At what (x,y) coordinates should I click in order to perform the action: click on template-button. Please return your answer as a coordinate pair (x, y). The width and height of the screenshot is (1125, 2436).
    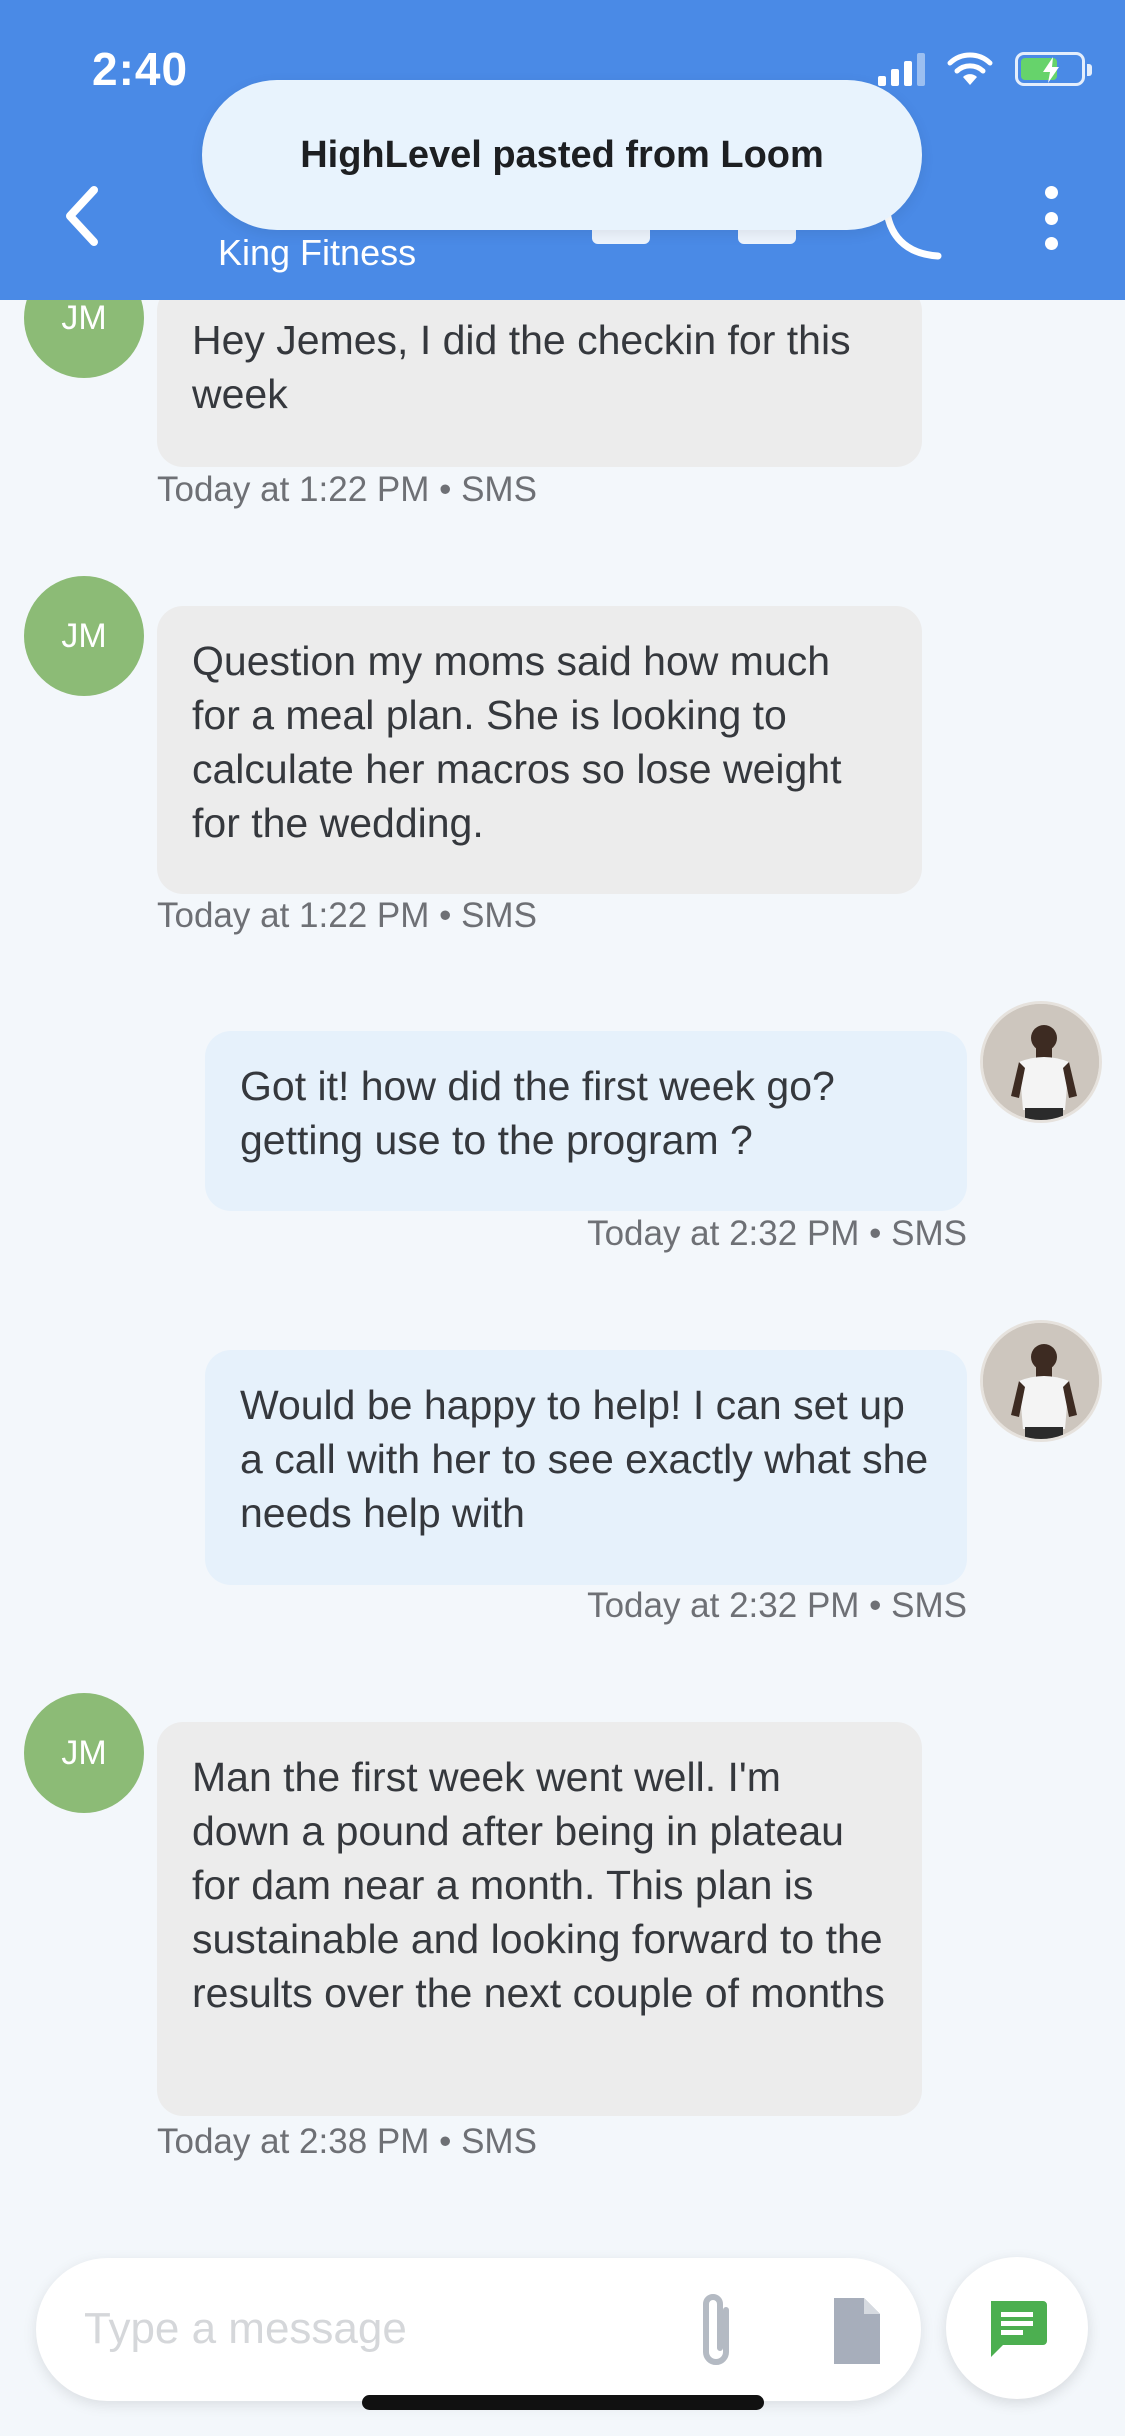
    Looking at the image, I should click on (856, 2331).